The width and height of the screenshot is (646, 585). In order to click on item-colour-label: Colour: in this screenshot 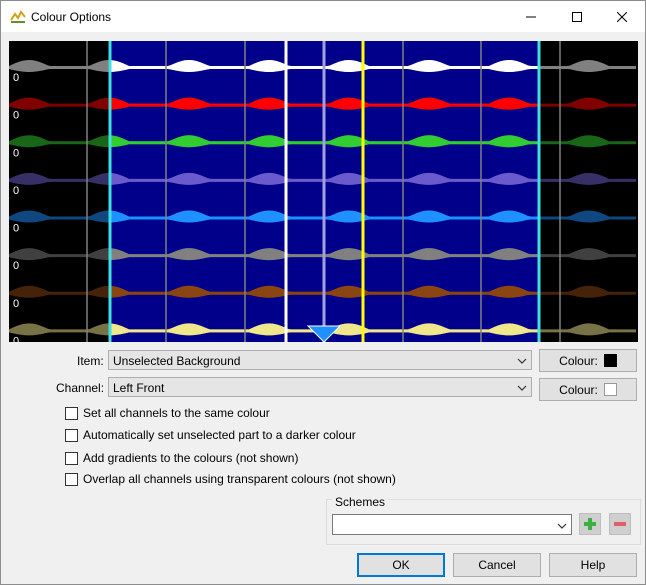, I will do `click(578, 360)`.